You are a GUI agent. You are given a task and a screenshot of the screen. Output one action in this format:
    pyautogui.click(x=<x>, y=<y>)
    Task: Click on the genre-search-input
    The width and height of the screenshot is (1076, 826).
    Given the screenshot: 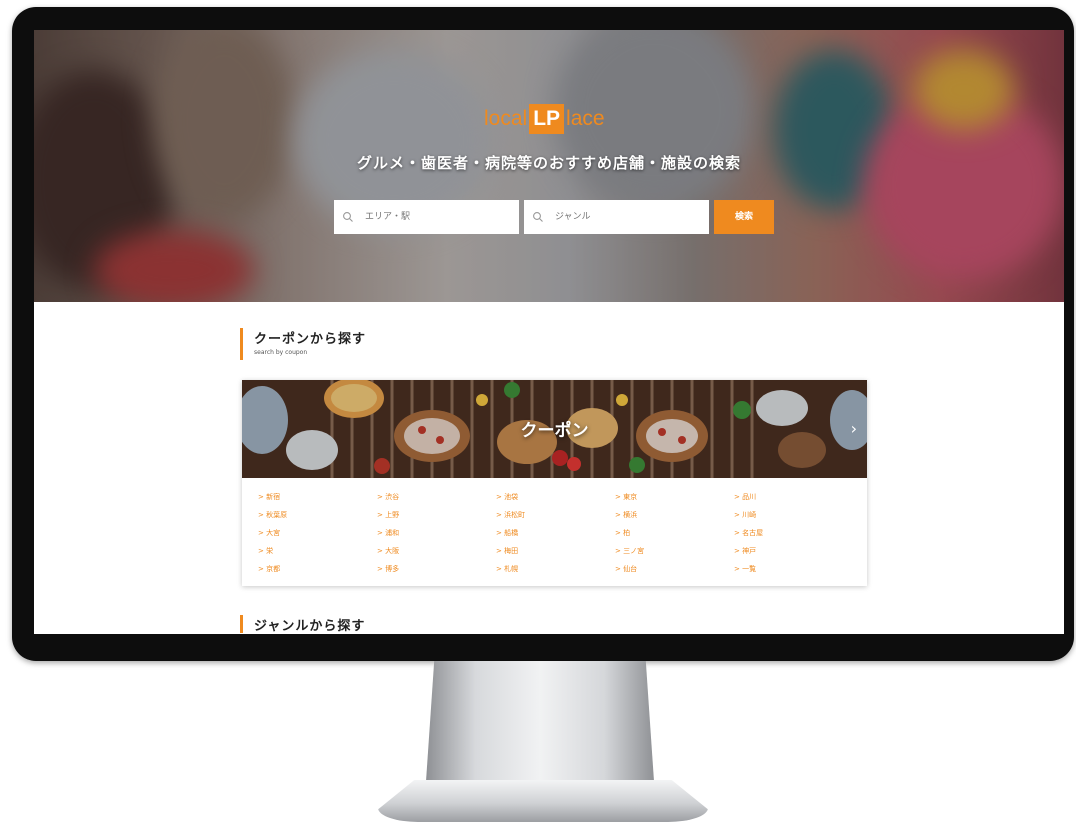 What is the action you would take?
    pyautogui.click(x=625, y=217)
    